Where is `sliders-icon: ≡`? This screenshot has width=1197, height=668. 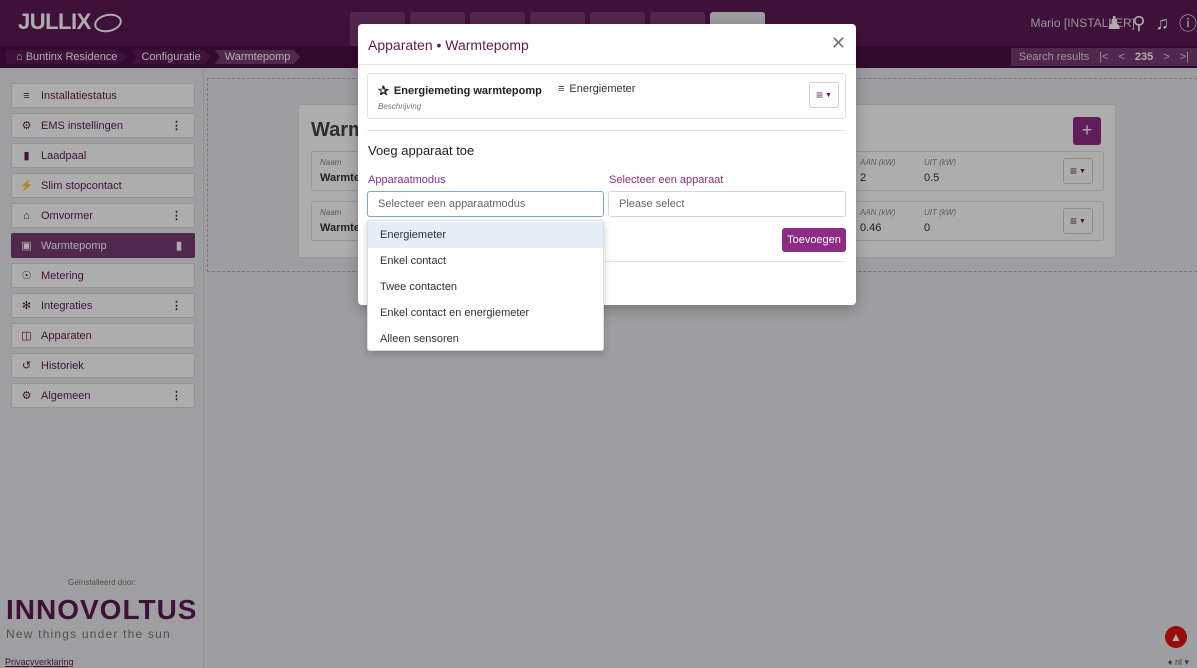
sliders-icon: ≡ is located at coordinates (561, 89).